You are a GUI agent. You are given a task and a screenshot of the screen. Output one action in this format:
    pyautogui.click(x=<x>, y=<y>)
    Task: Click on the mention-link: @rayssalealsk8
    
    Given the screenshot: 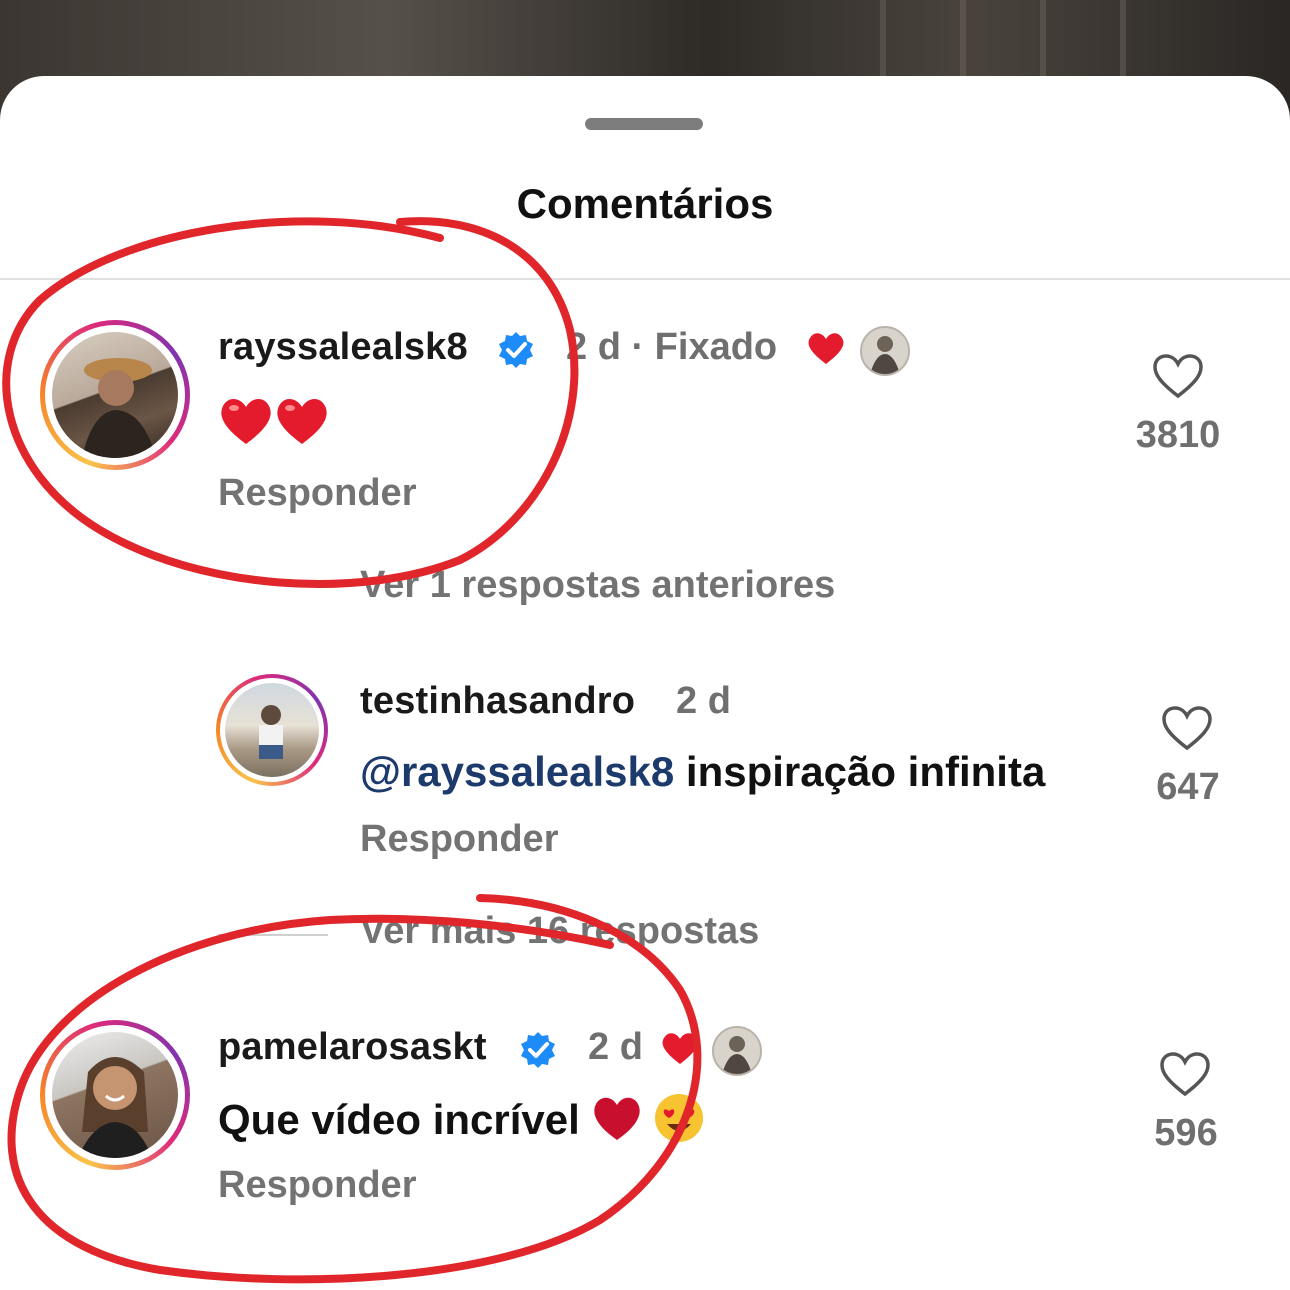 What is the action you would take?
    pyautogui.click(x=517, y=771)
    